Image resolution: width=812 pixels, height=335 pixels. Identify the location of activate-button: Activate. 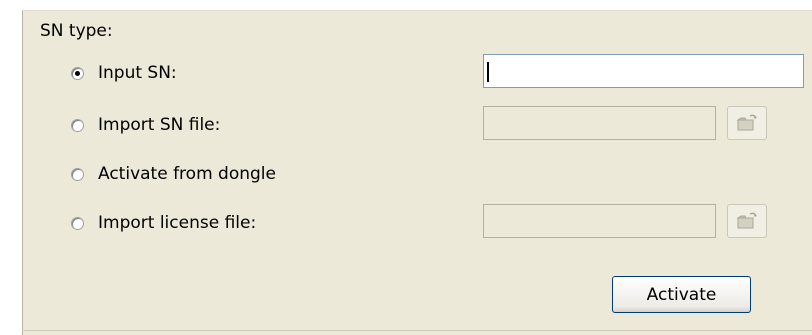
(681, 294).